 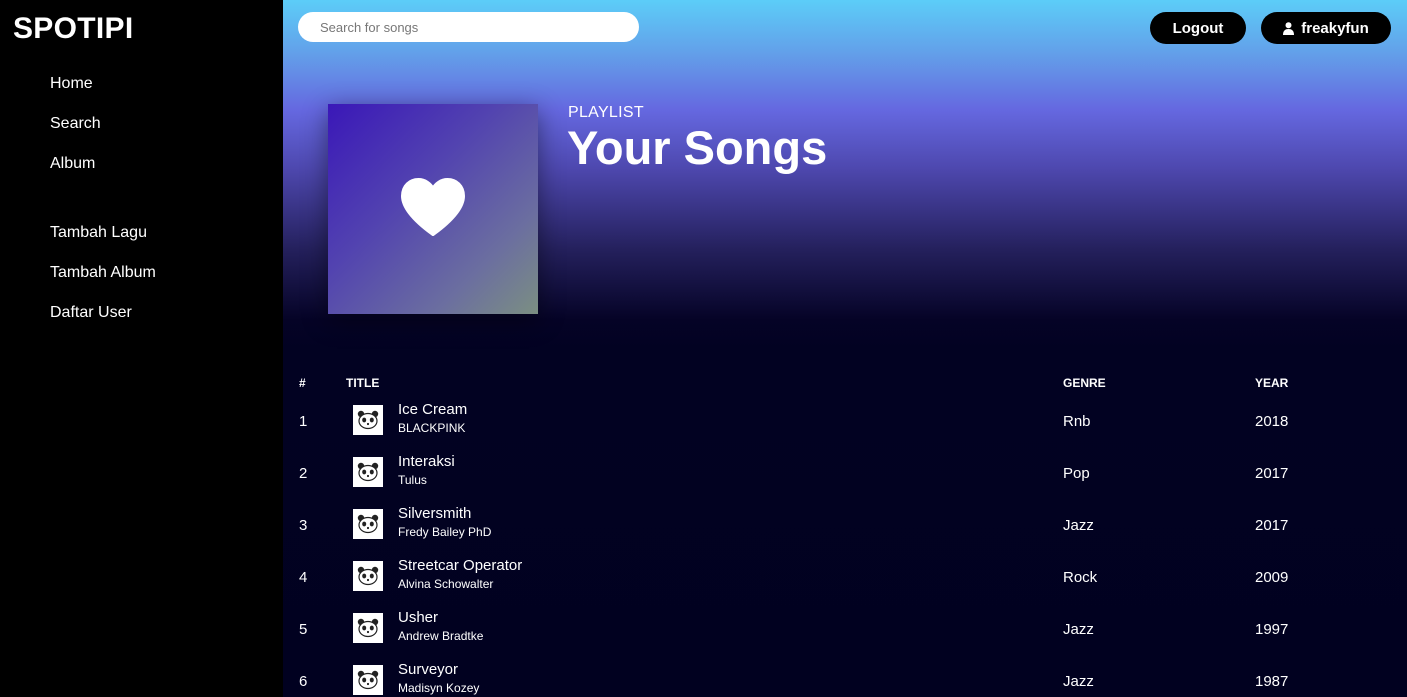 I want to click on song-year: 1987, so click(x=1272, y=681).